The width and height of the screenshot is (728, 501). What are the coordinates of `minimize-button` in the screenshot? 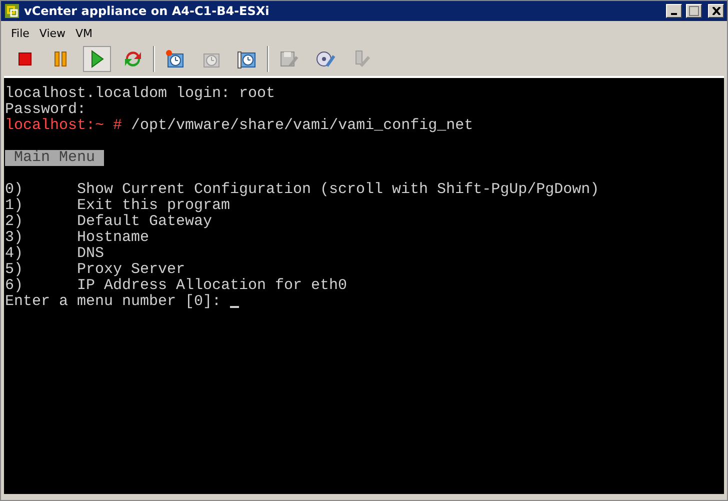 It's located at (674, 11).